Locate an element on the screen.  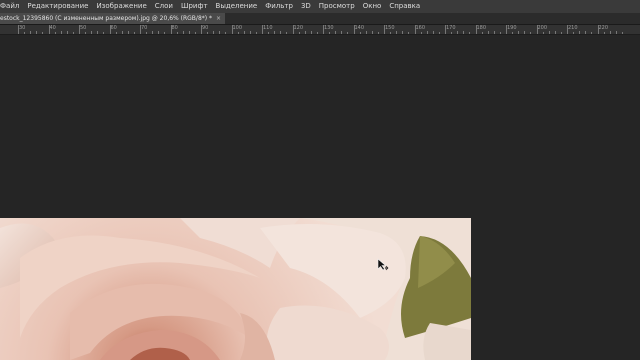
move-cursor-icon is located at coordinates (383, 264).